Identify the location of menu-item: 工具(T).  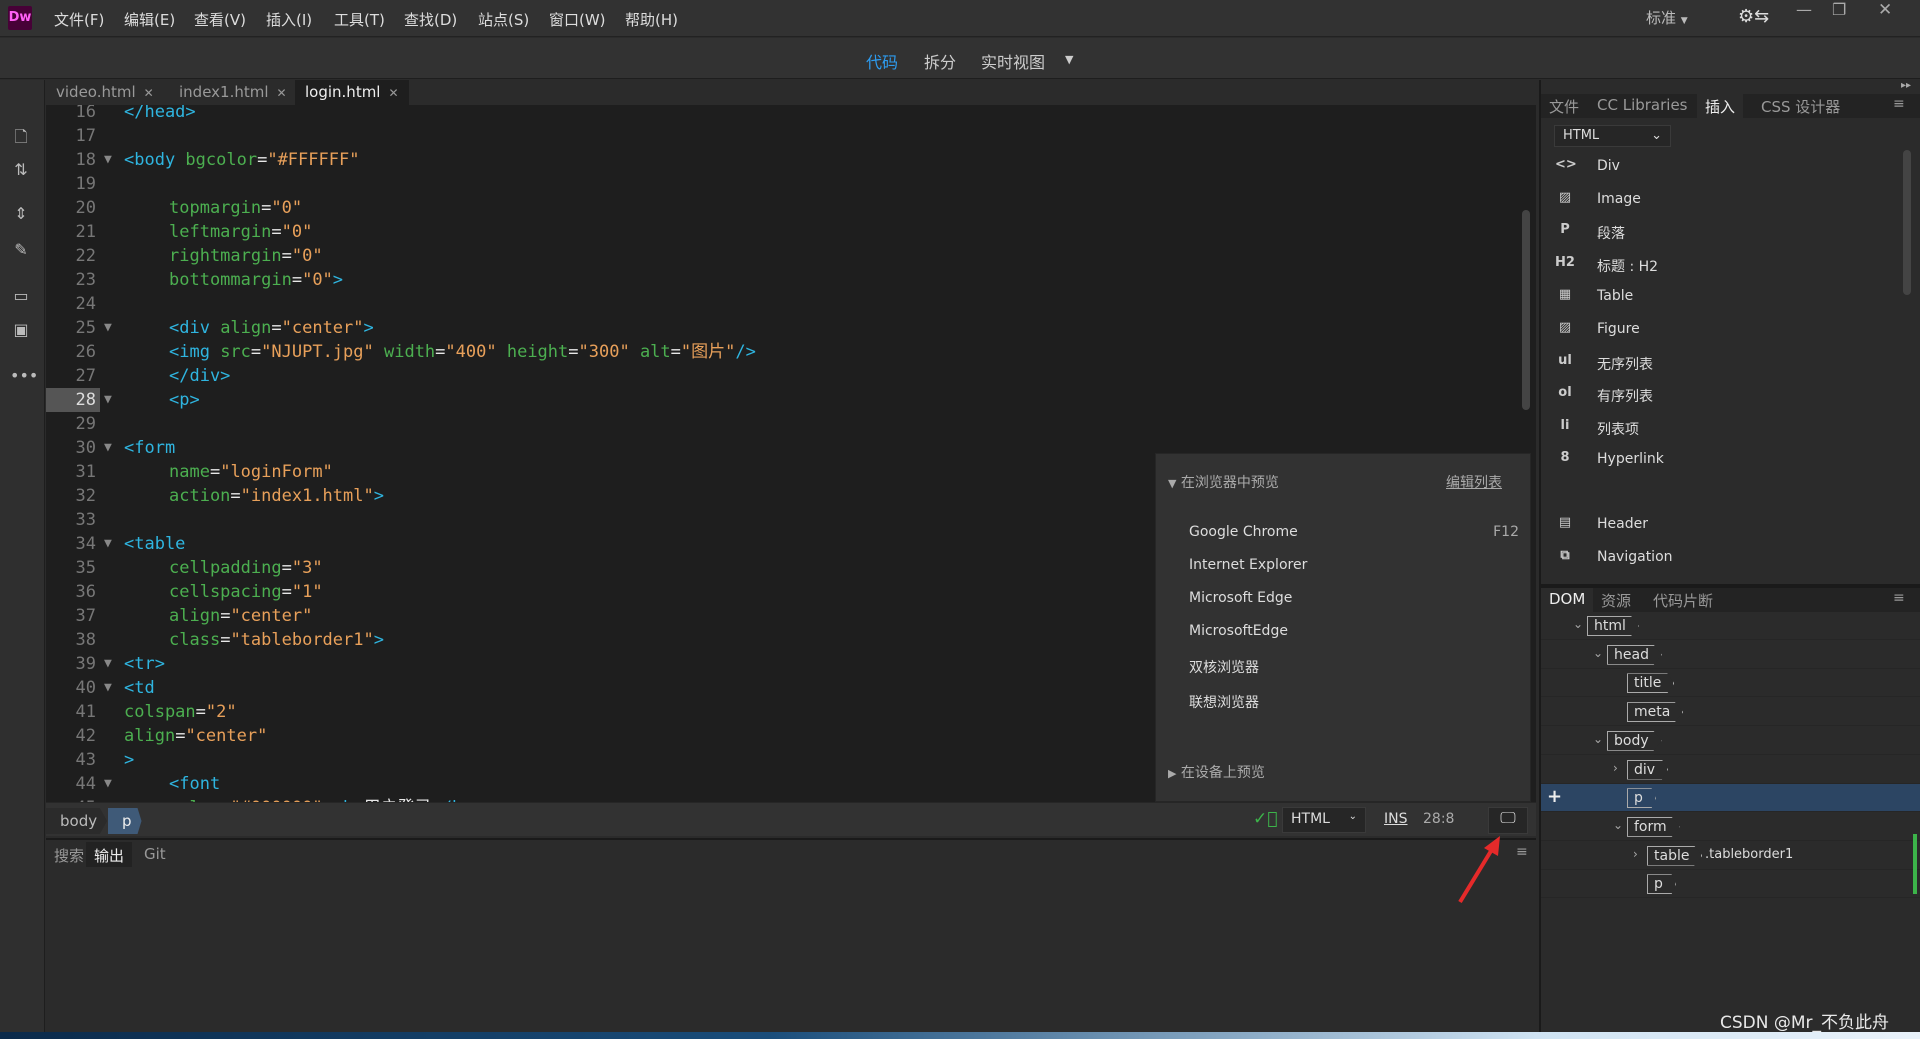
(359, 19).